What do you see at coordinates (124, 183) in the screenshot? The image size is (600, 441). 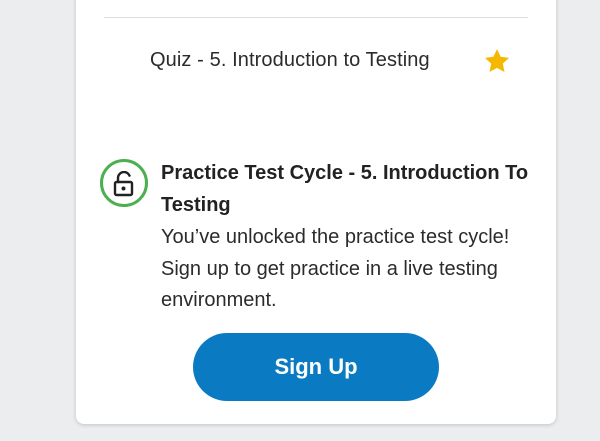 I see `unlocked-padlock-icon` at bounding box center [124, 183].